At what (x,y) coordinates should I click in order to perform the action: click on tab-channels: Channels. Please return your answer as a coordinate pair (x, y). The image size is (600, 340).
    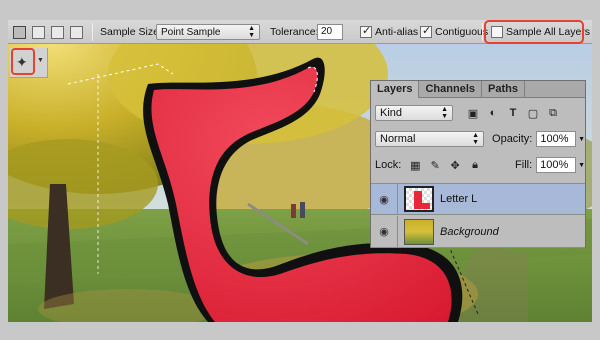
    Looking at the image, I should click on (450, 89).